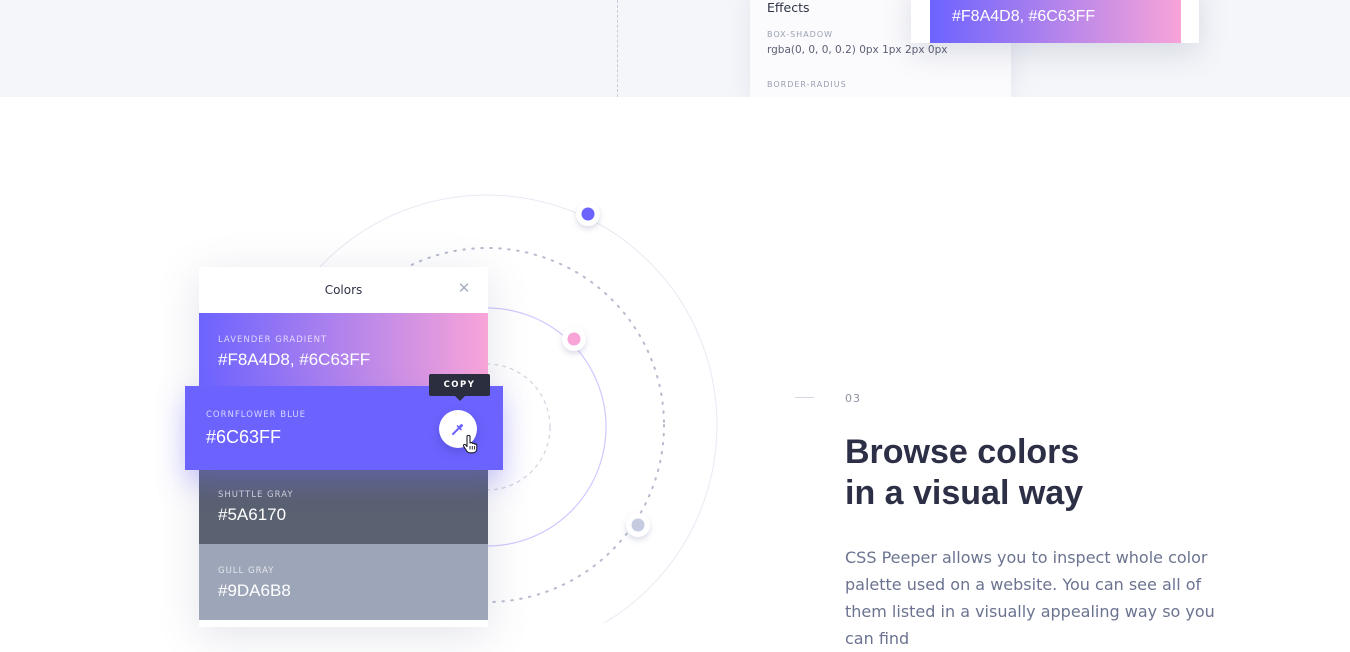 The image size is (1350, 652). What do you see at coordinates (256, 415) in the screenshot?
I see `color-name: CORNFLOWER BLUE` at bounding box center [256, 415].